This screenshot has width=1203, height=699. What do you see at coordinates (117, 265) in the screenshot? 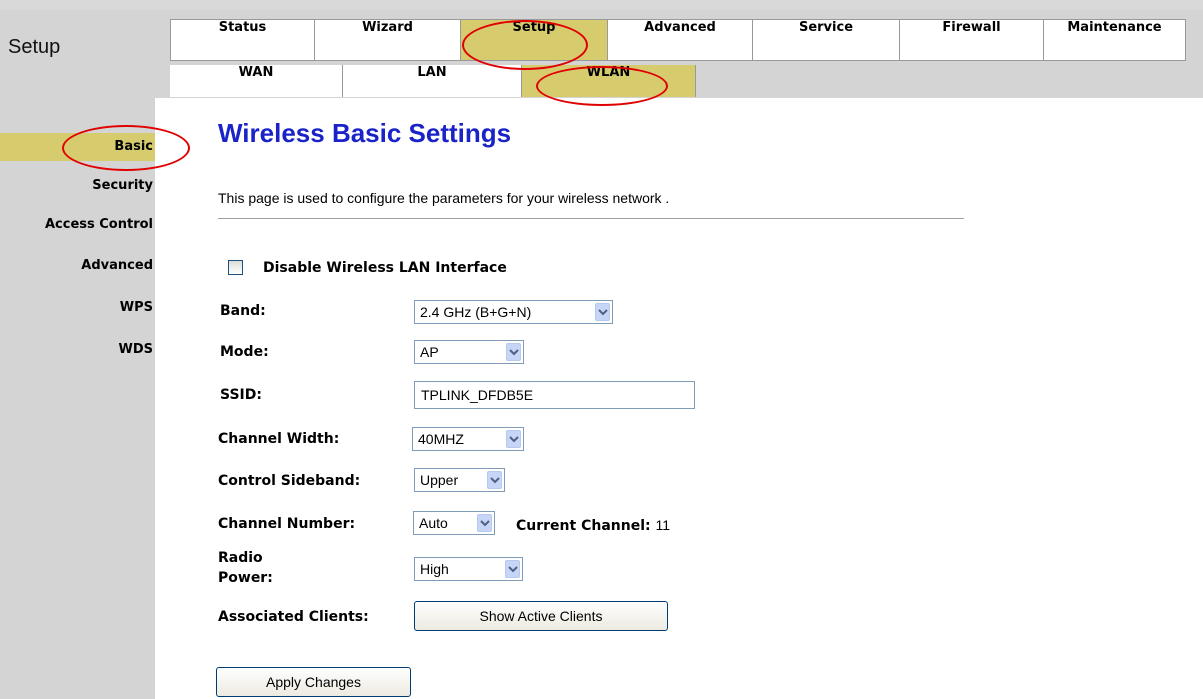
I see `sidebar-item-advanced: Advanced` at bounding box center [117, 265].